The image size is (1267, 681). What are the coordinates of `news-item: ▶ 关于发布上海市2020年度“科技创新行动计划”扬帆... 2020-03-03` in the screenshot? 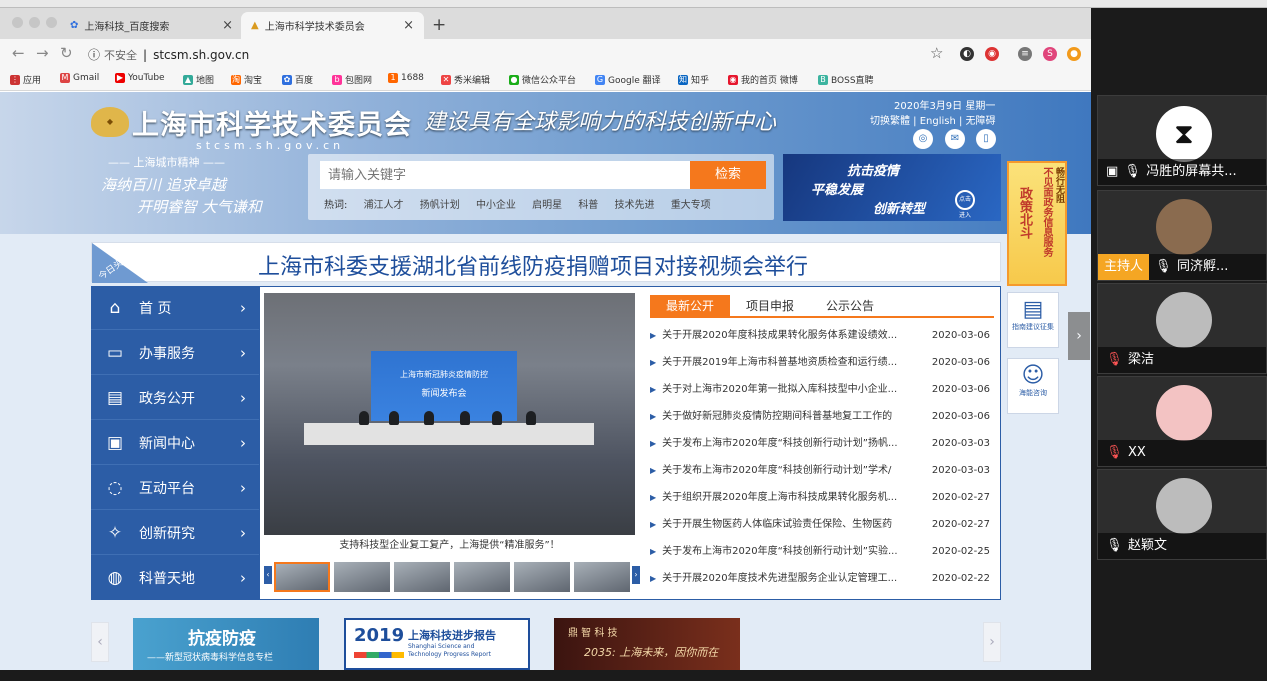 It's located at (820, 443).